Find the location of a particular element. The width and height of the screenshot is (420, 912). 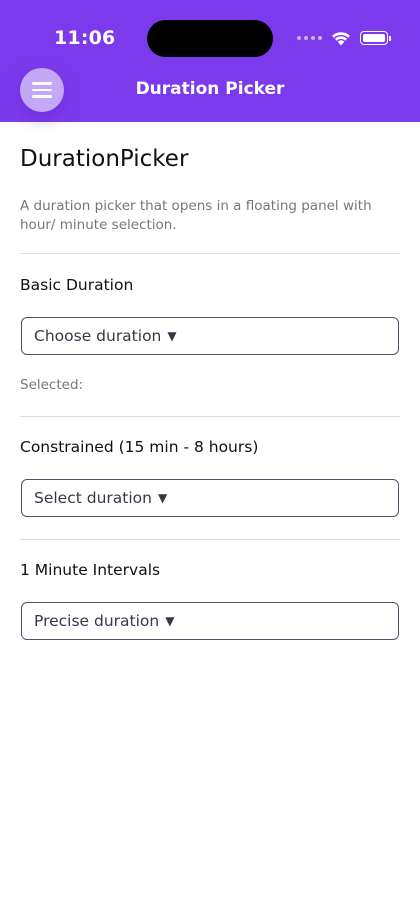

battery-icon is located at coordinates (375, 38).